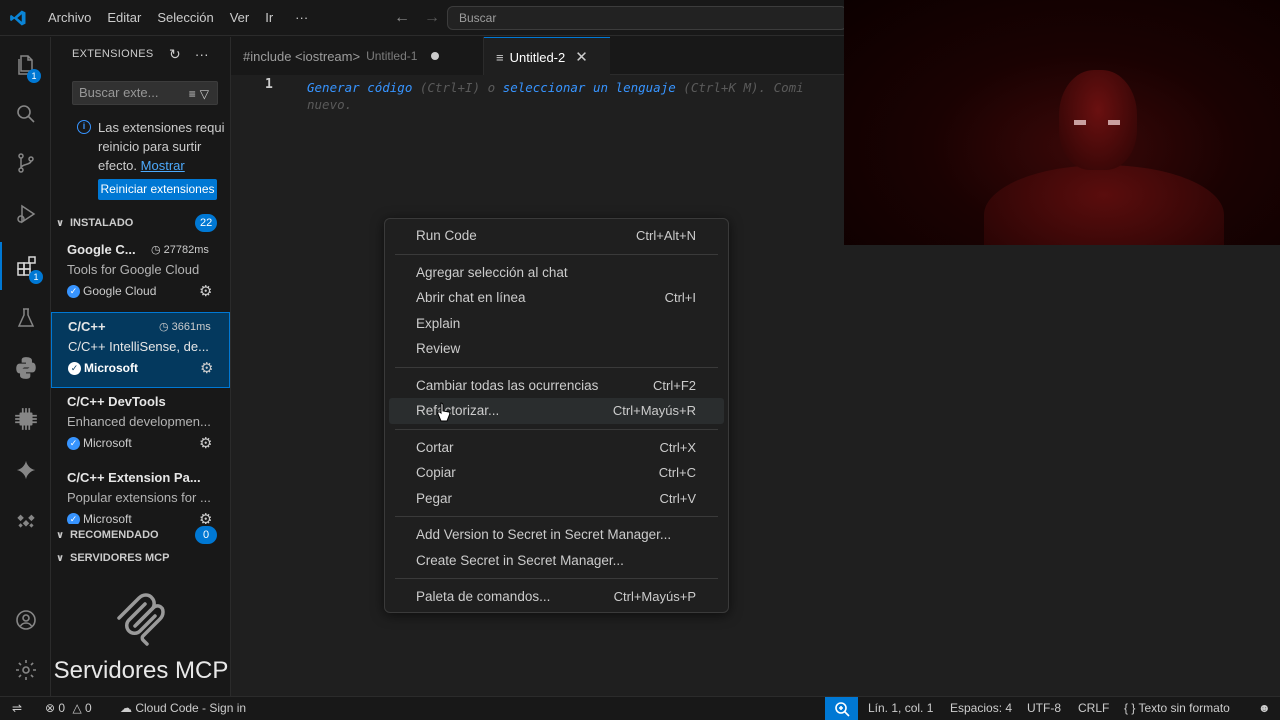 Image resolution: width=1280 pixels, height=720 pixels. Describe the element at coordinates (1177, 708) in the screenshot. I see `language-mode: { } Texto sin formato` at that location.